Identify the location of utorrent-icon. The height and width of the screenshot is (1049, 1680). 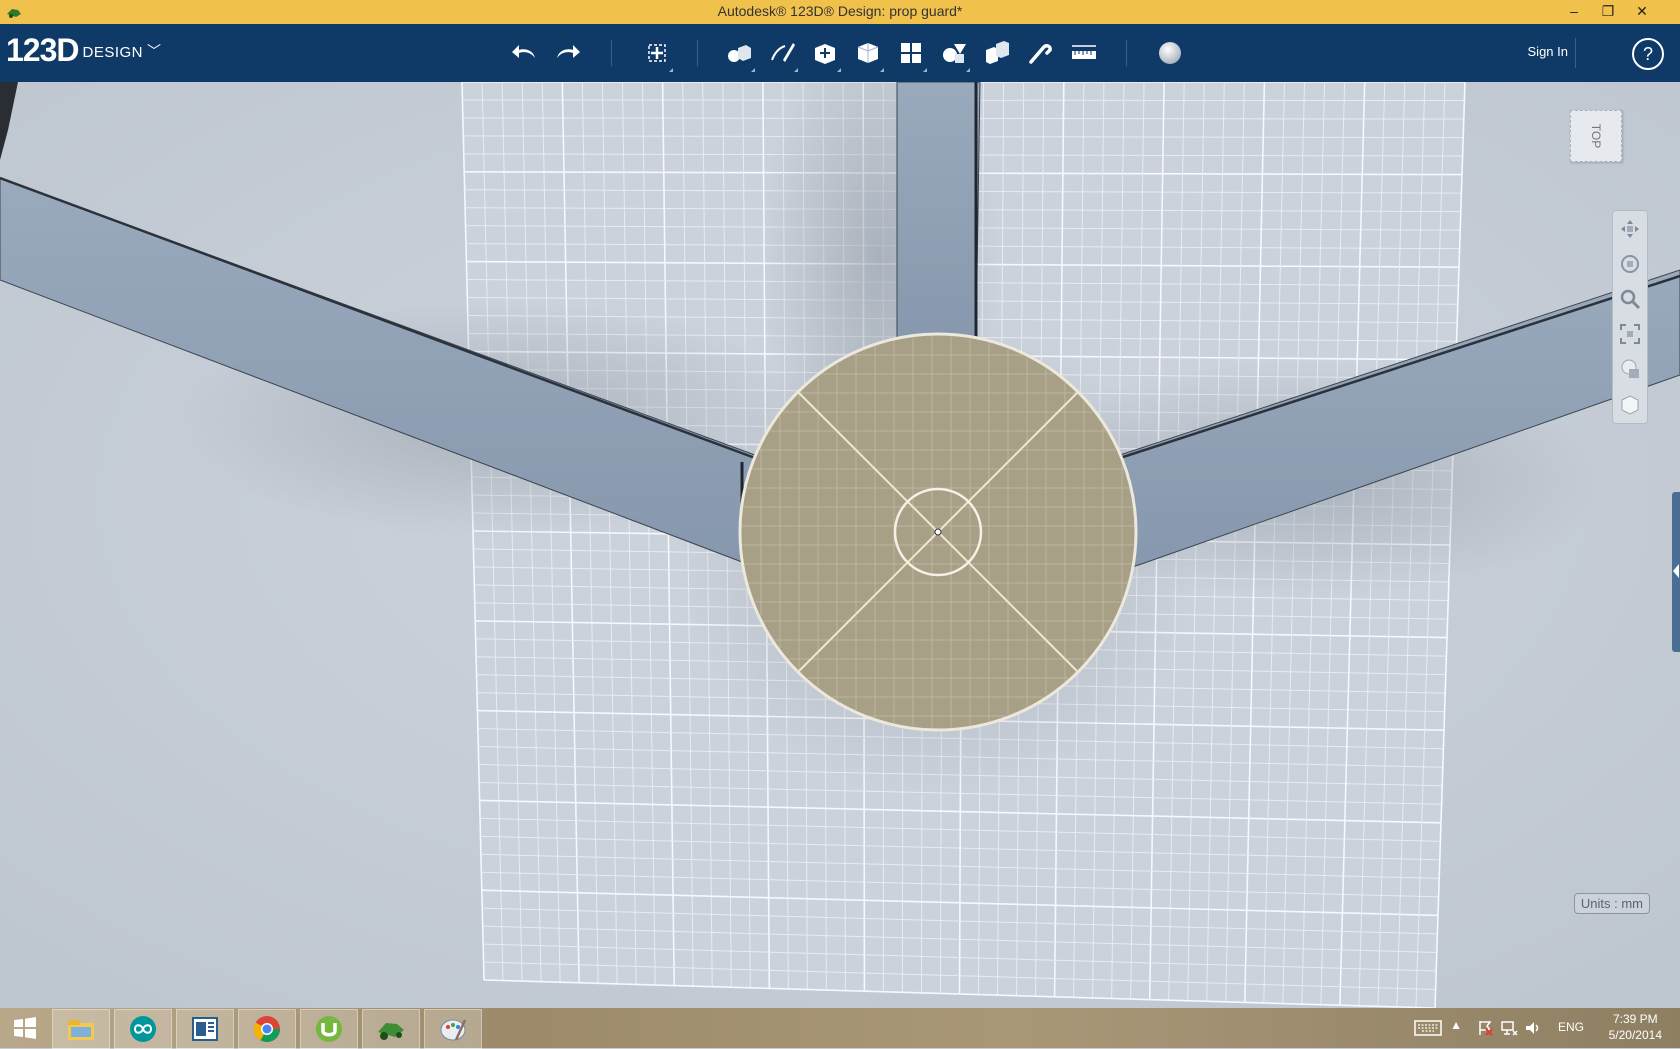
(329, 1029).